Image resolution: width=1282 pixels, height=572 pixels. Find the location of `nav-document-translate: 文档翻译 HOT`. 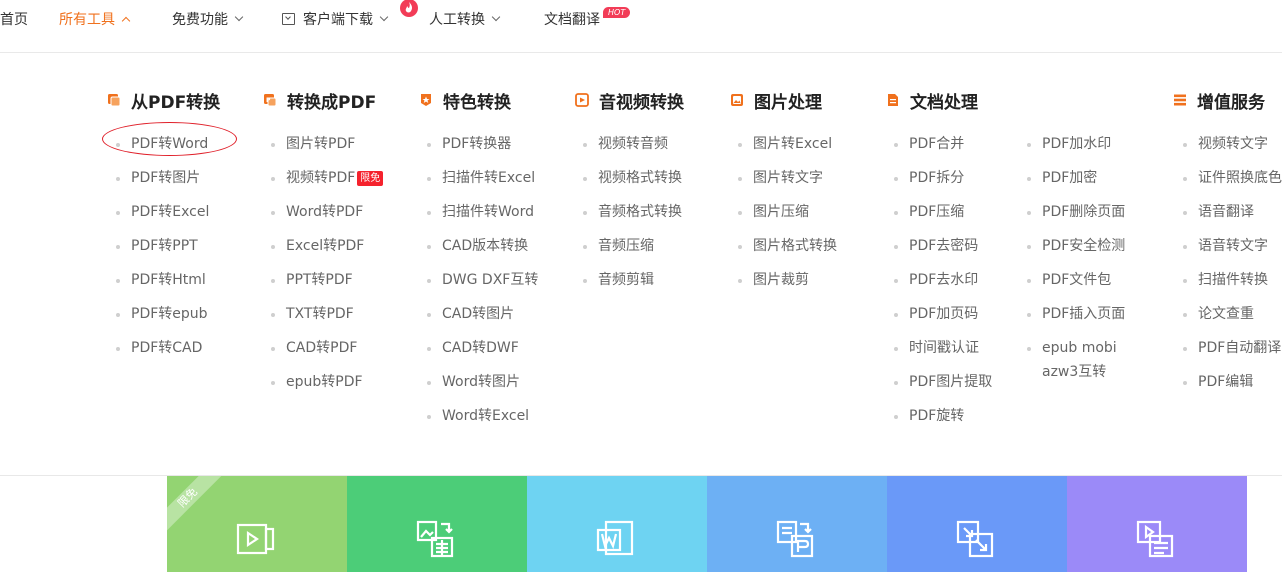

nav-document-translate: 文档翻译 HOT is located at coordinates (587, 17).